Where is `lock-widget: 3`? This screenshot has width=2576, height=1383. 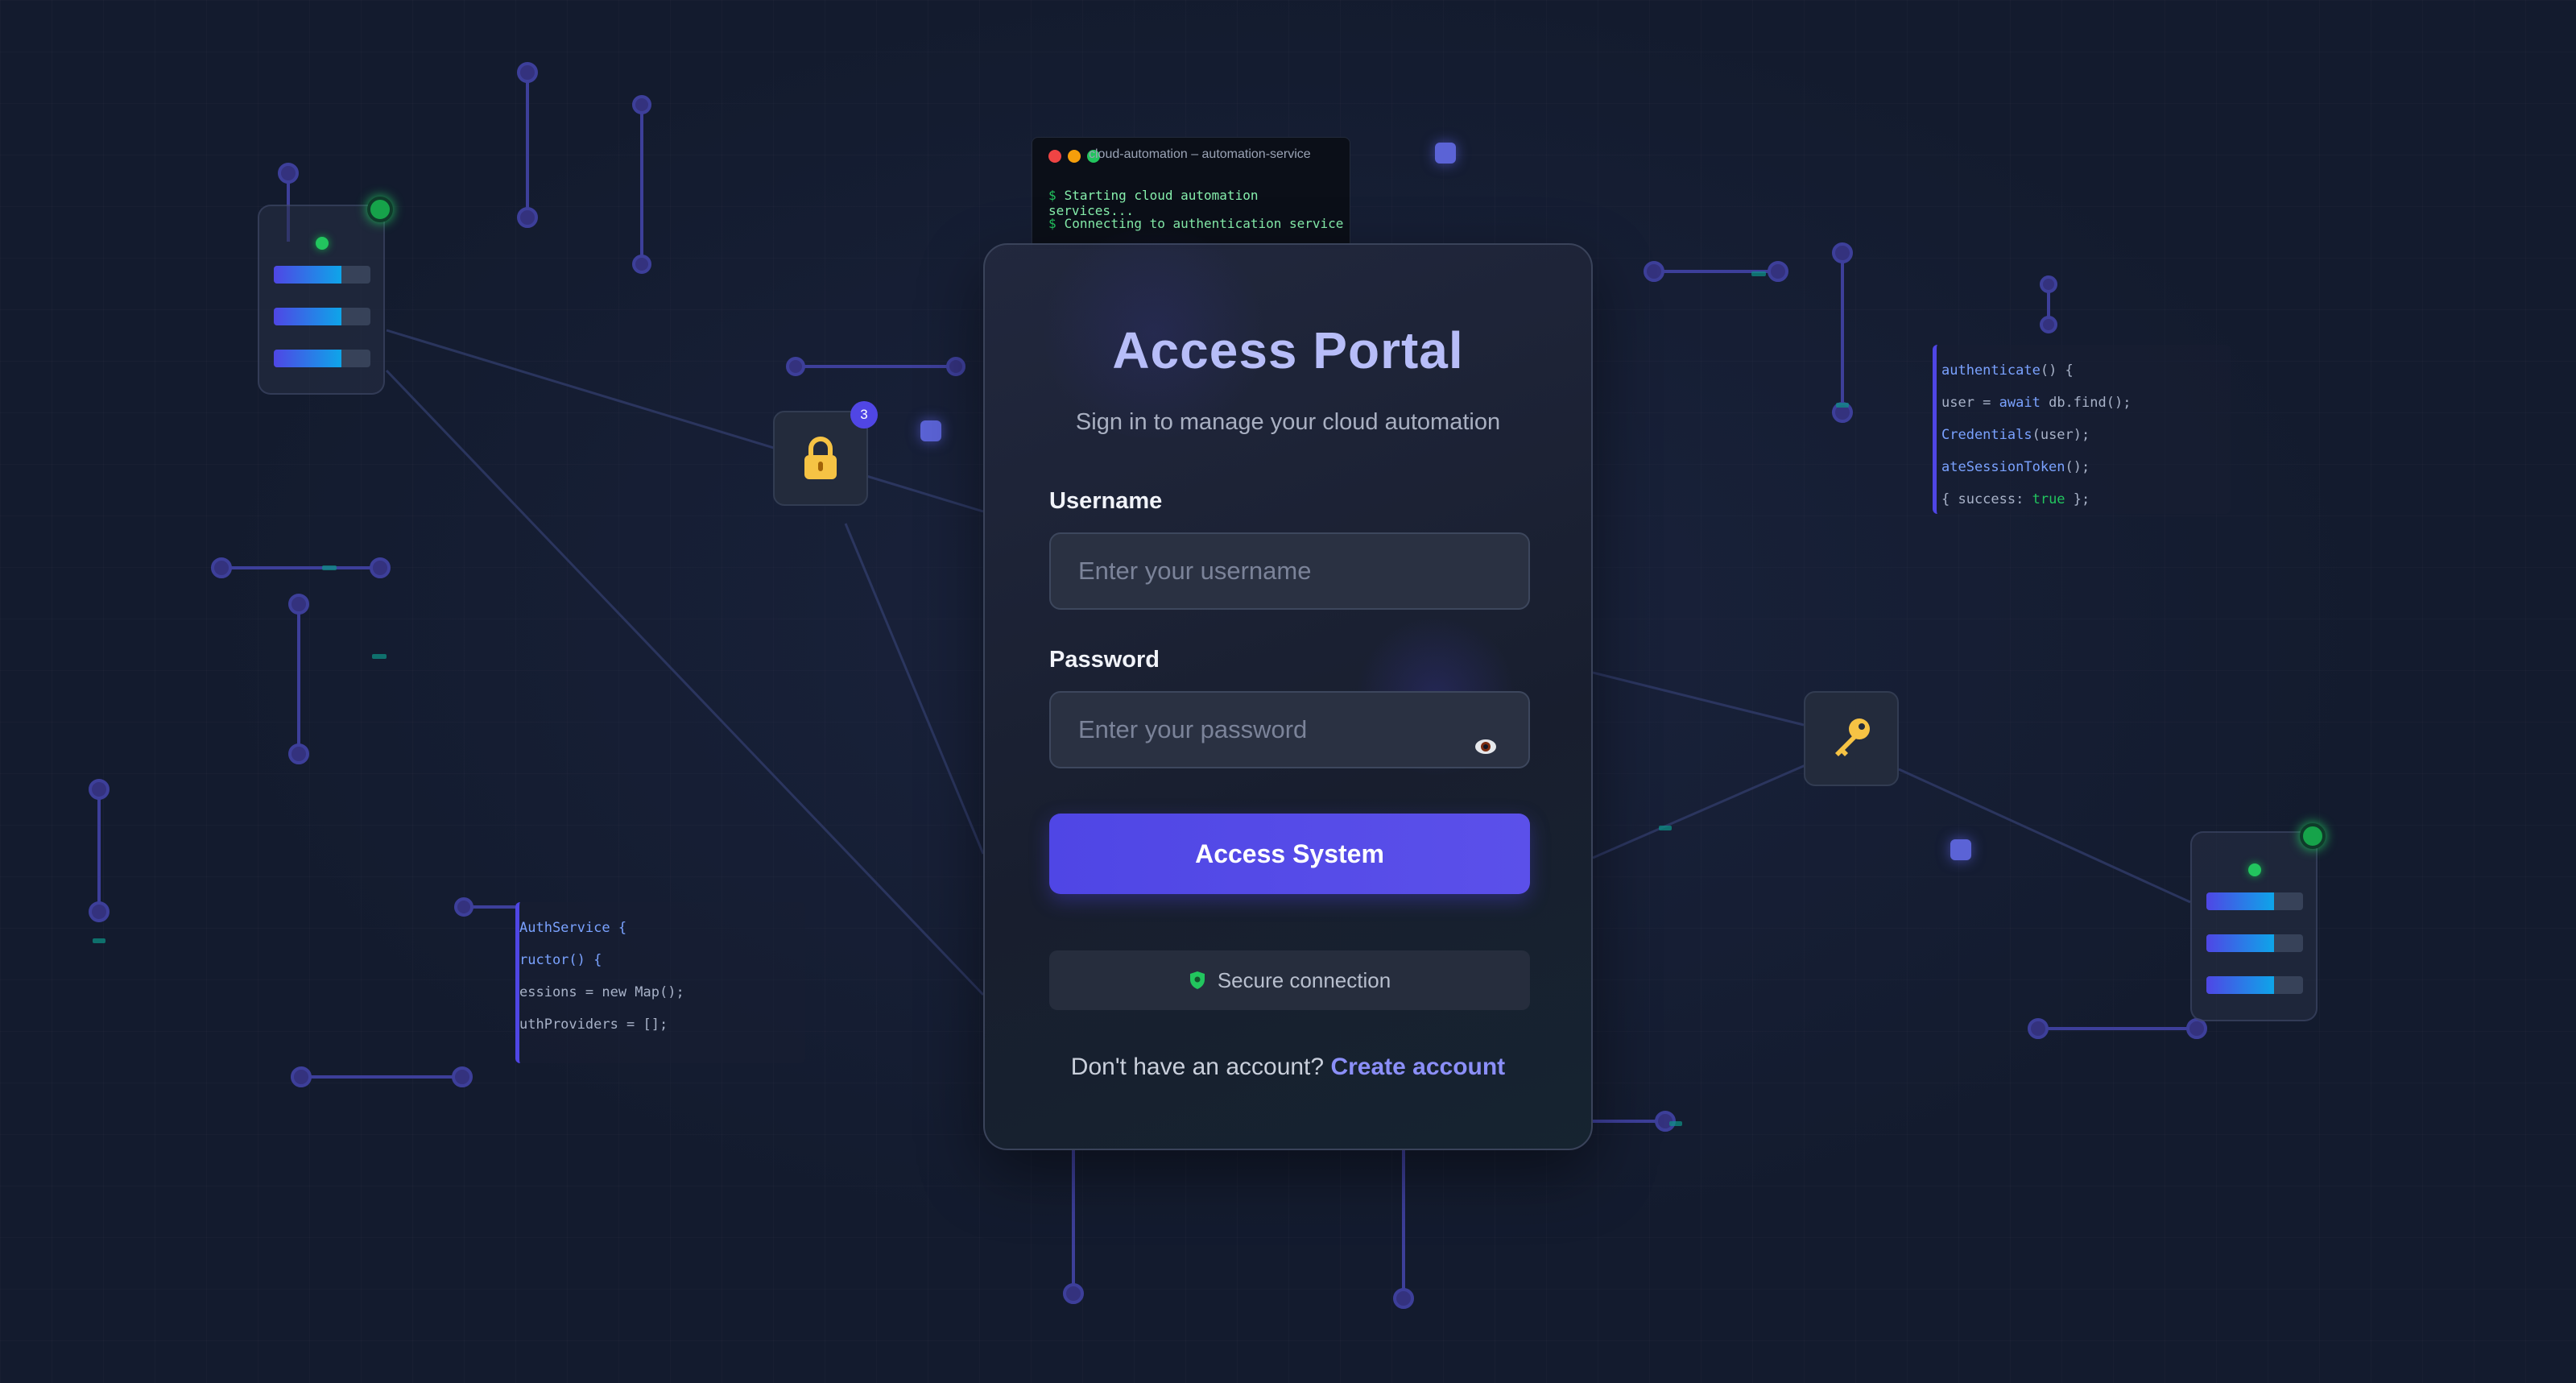 lock-widget: 3 is located at coordinates (826, 453).